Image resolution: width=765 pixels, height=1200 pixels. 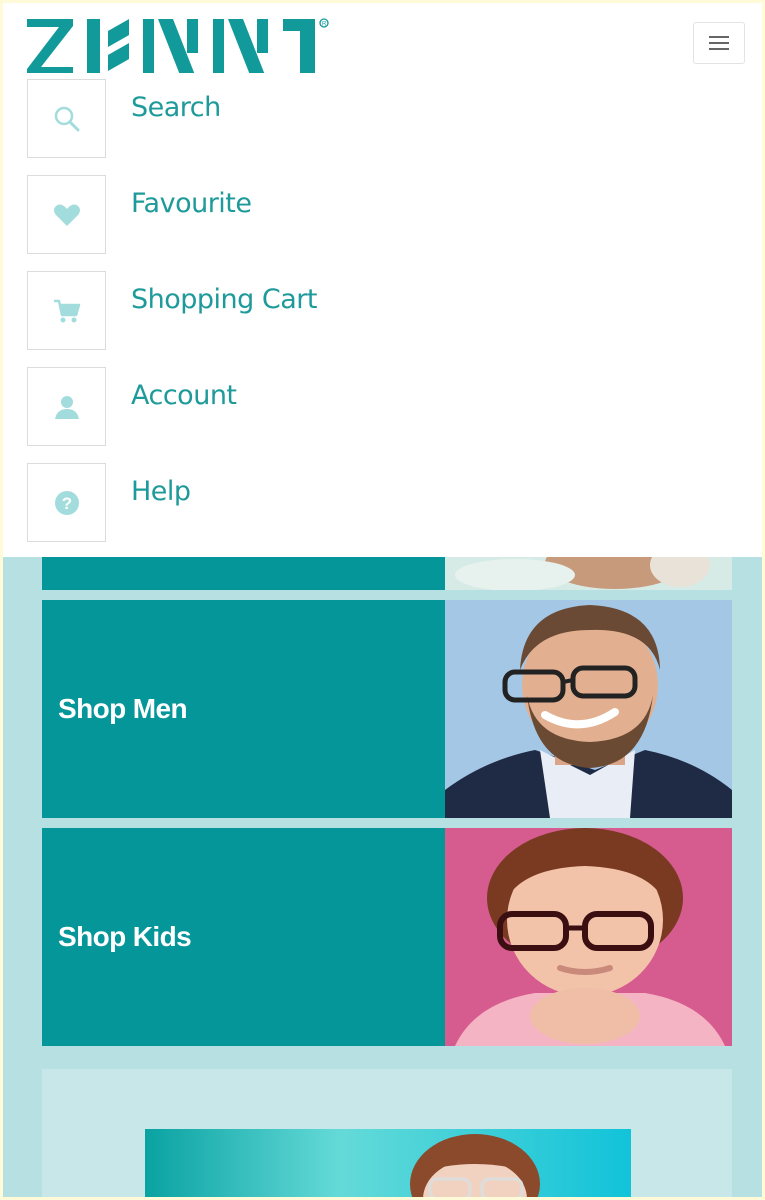 I want to click on menu-item-help: ? Help, so click(x=377, y=503).